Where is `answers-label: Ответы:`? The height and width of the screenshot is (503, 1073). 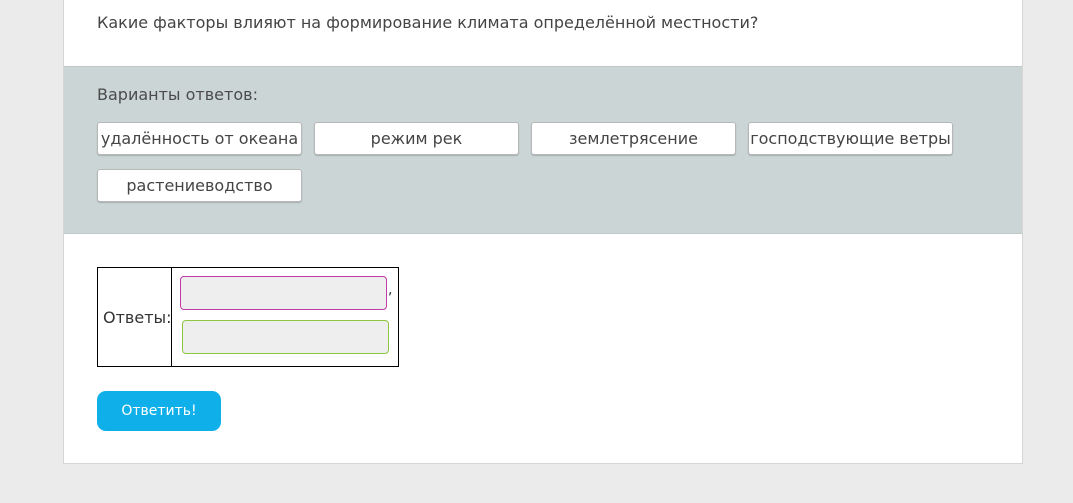
answers-label: Ответы: is located at coordinates (137, 317).